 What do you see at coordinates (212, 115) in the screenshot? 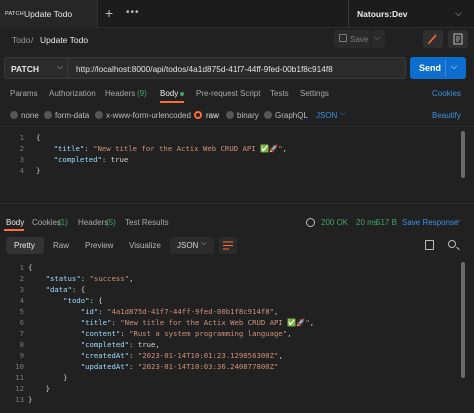
I see `radio-raw-label: raw` at bounding box center [212, 115].